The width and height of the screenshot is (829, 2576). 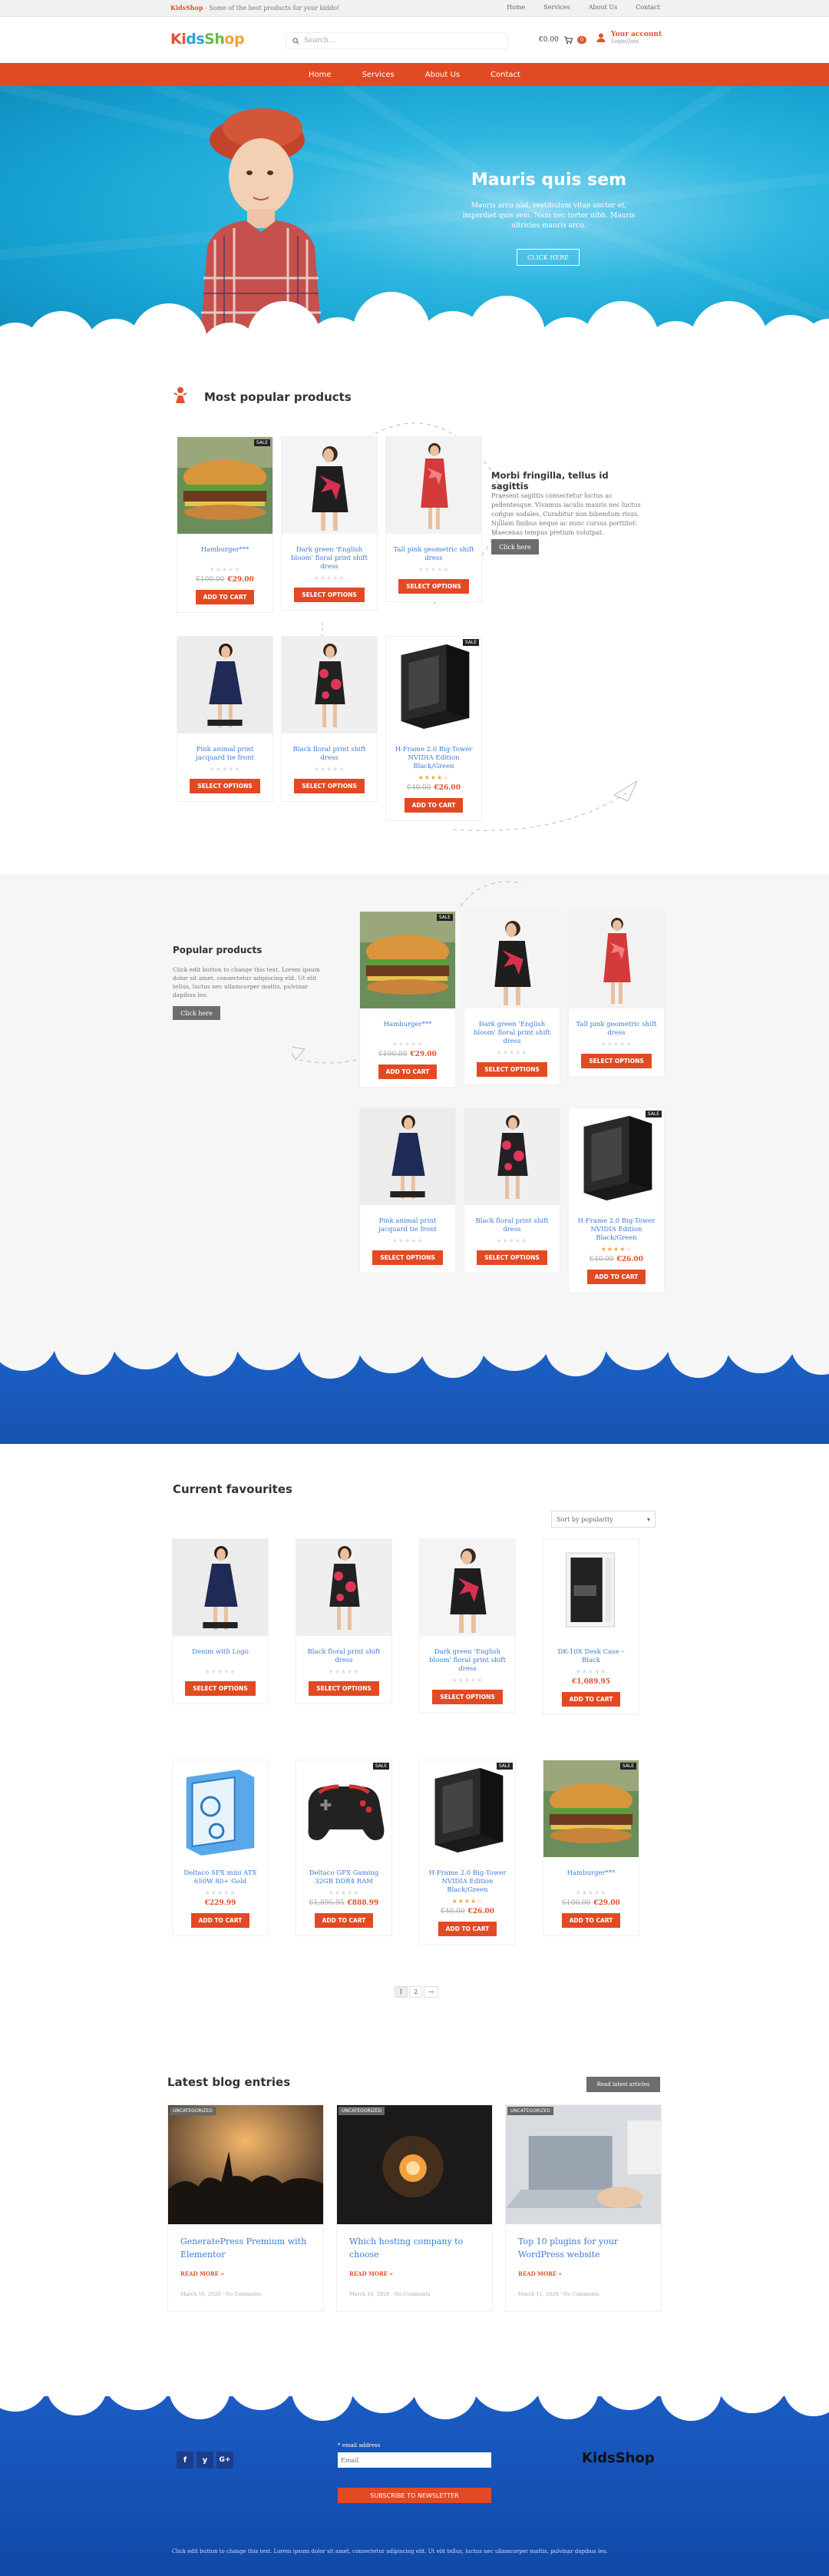 What do you see at coordinates (623, 2084) in the screenshot?
I see `read-latest-button: Read latest articles` at bounding box center [623, 2084].